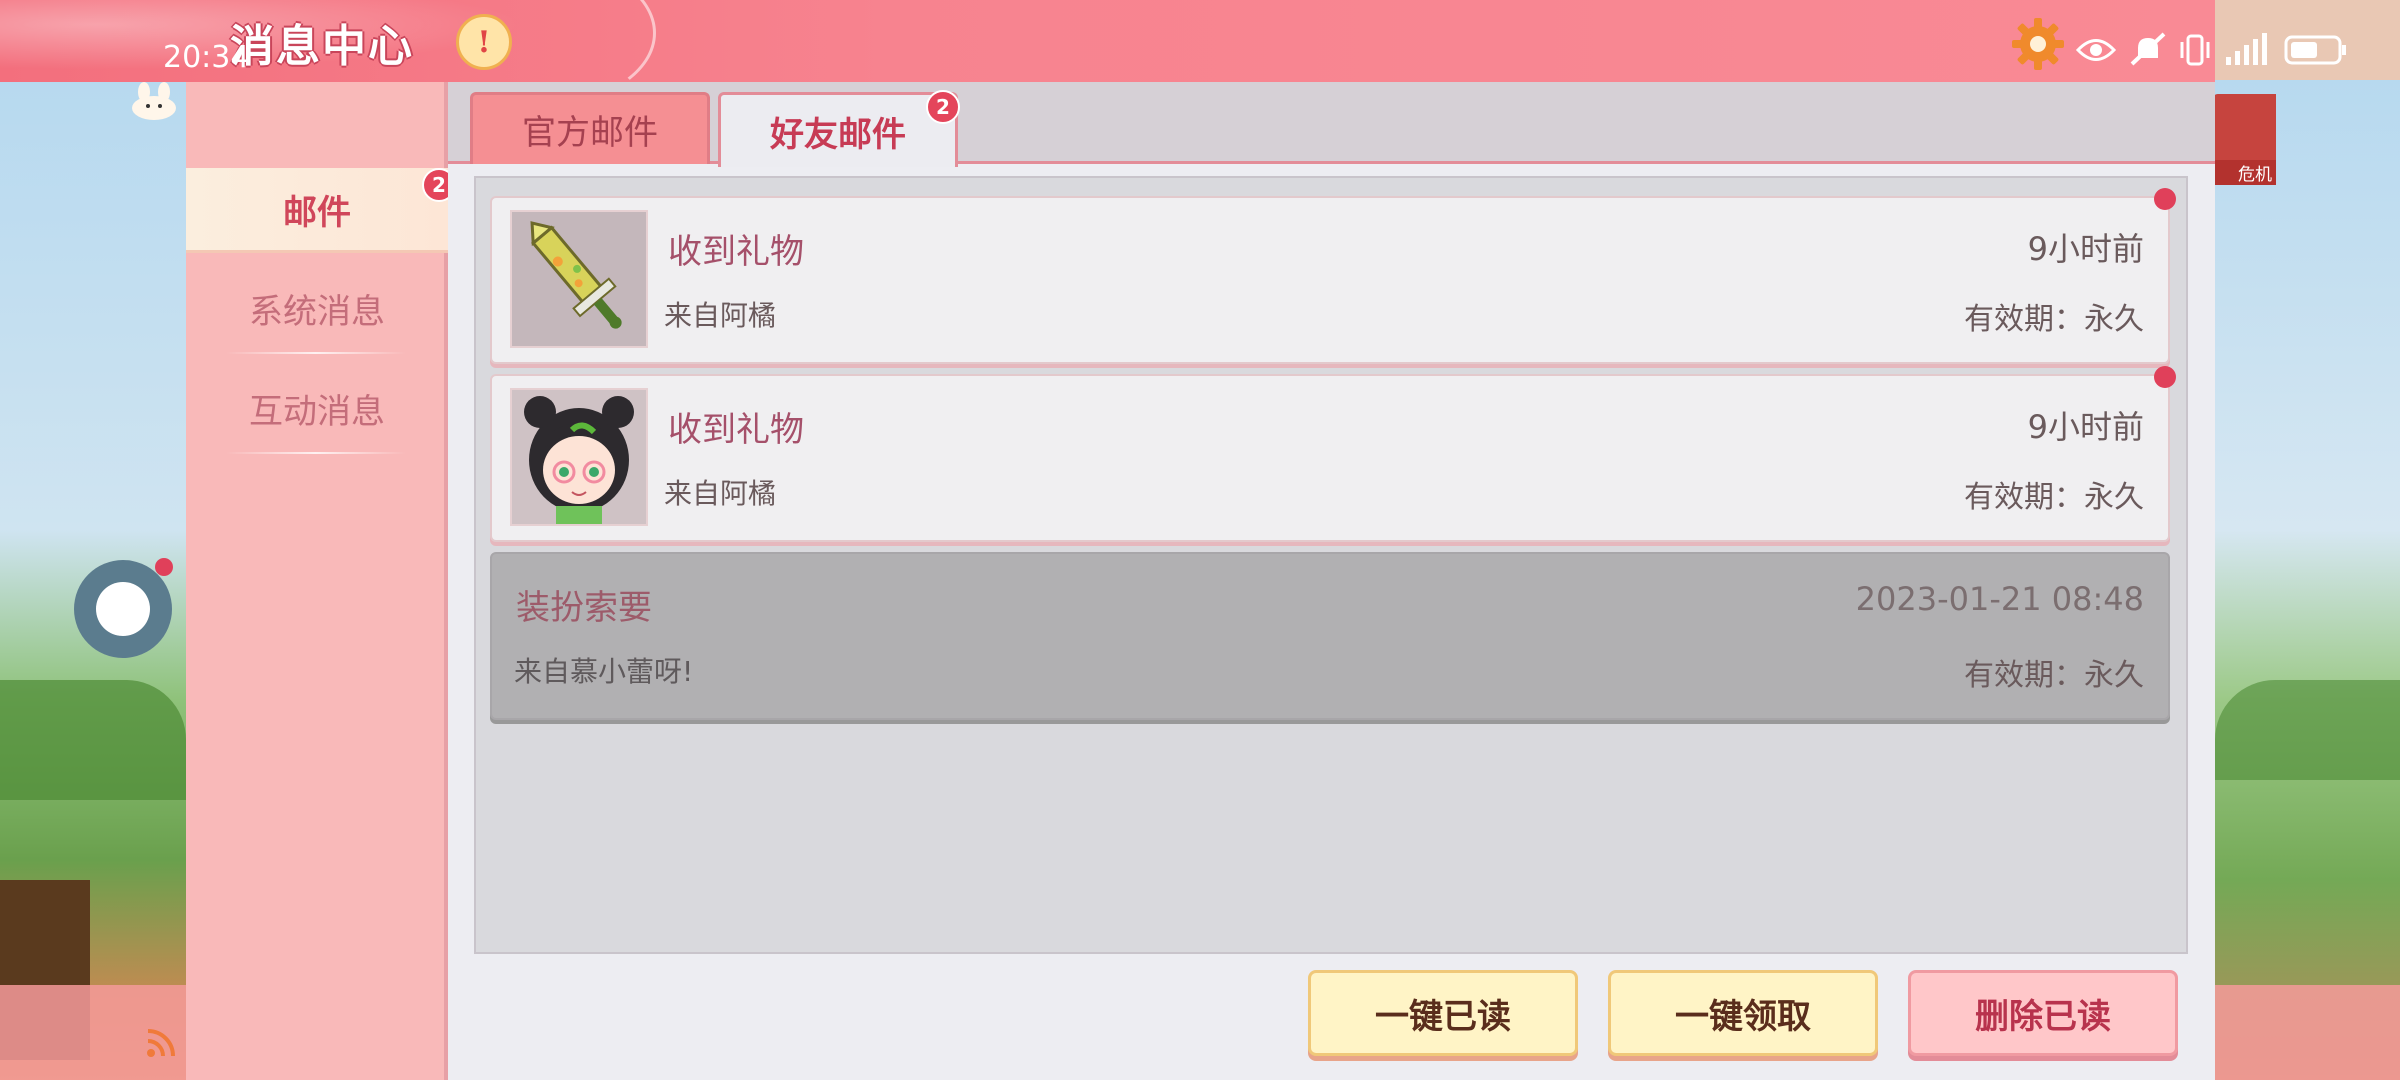 The width and height of the screenshot is (2400, 1080). What do you see at coordinates (1330, 636) in the screenshot?
I see `mail-item: 装扮索要 来自慕小蕾呀! 2023-01-21 08:48 有效期：永久` at bounding box center [1330, 636].